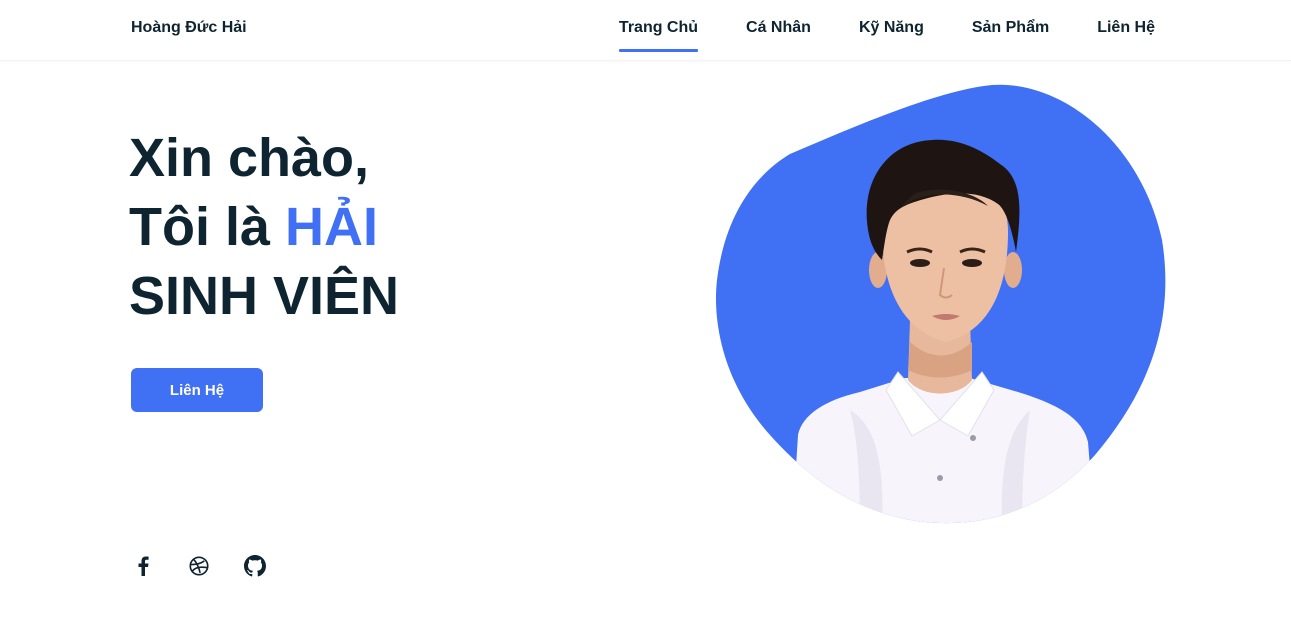  I want to click on hero-intro: Tôi là HẢI, so click(264, 227).